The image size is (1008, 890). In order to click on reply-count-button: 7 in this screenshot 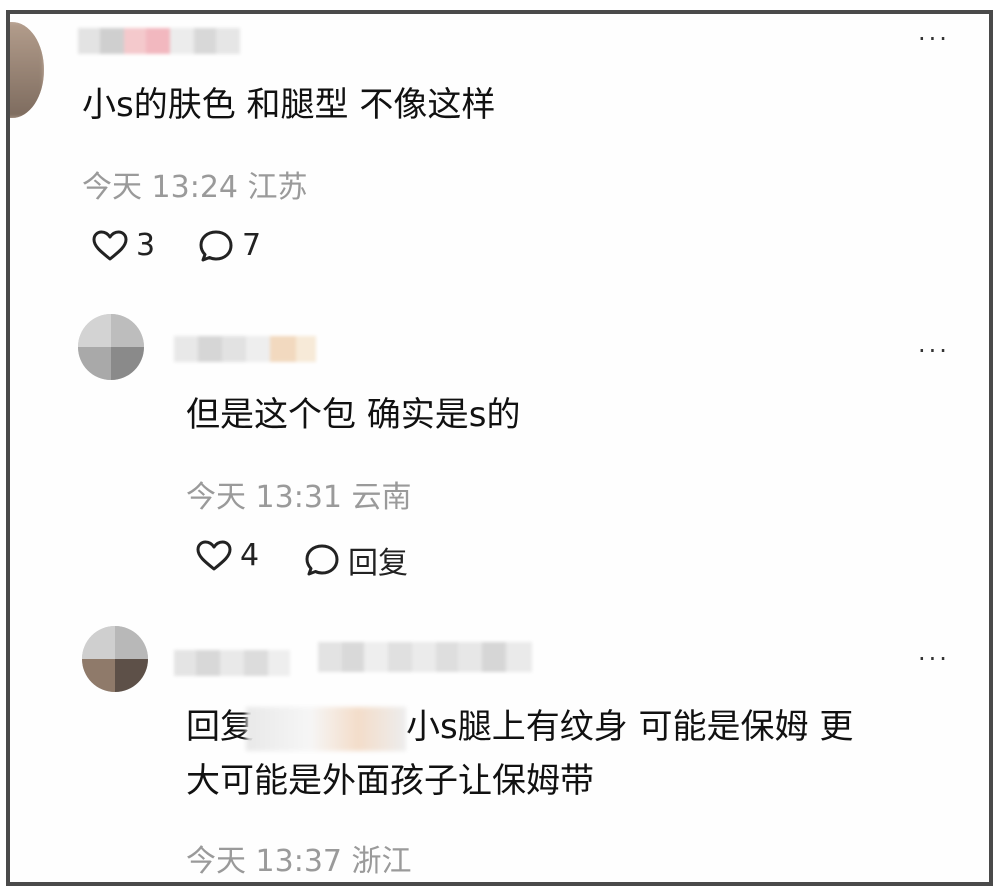, I will do `click(229, 245)`.